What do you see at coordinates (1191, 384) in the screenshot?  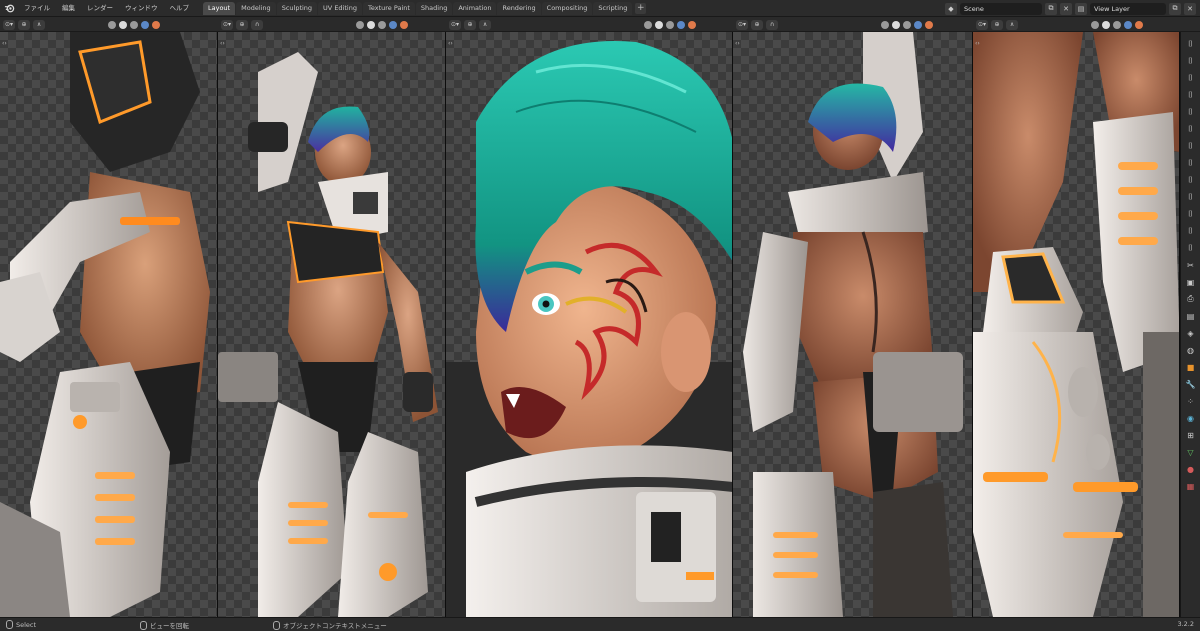 I see `modifier-icon: 🔧` at bounding box center [1191, 384].